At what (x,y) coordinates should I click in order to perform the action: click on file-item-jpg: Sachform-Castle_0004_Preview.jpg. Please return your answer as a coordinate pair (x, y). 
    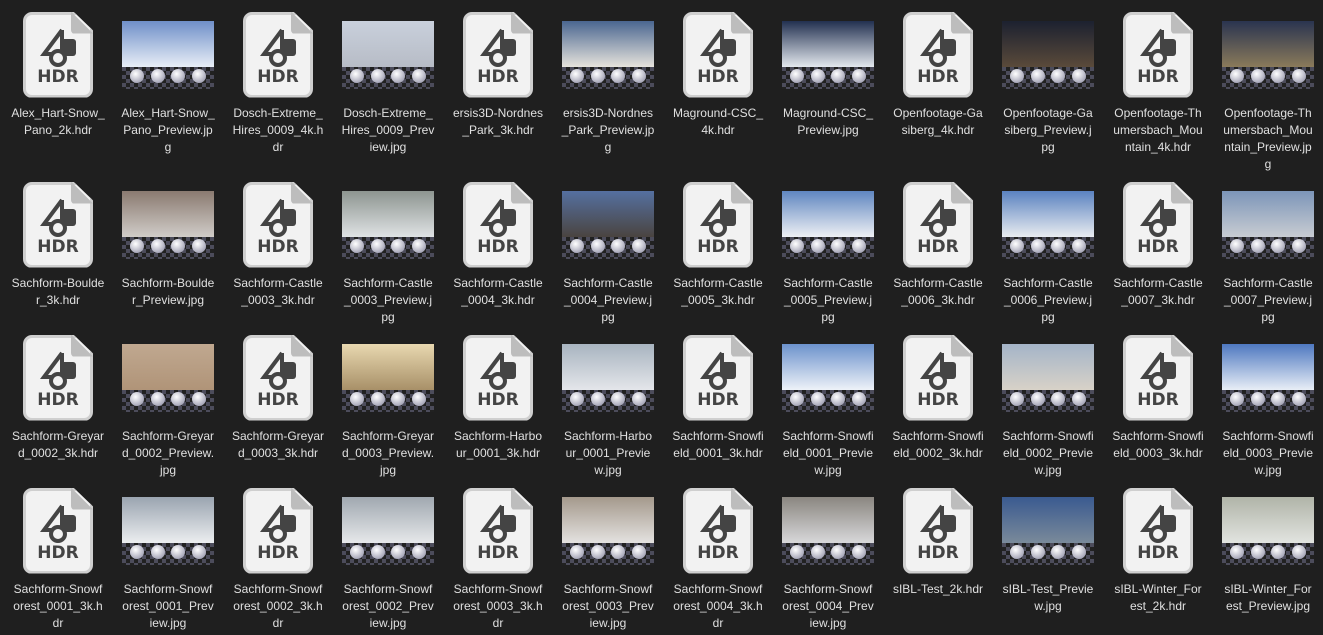
    Looking at the image, I should click on (608, 254).